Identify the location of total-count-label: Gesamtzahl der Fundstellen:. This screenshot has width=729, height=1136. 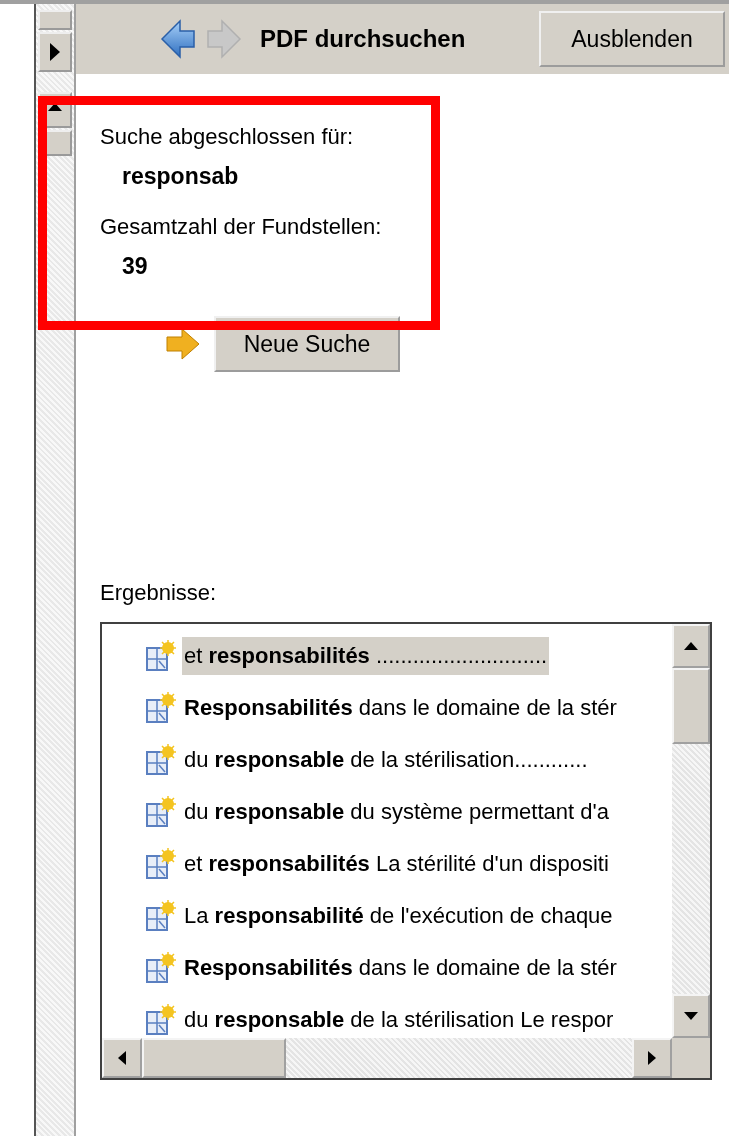
(241, 227).